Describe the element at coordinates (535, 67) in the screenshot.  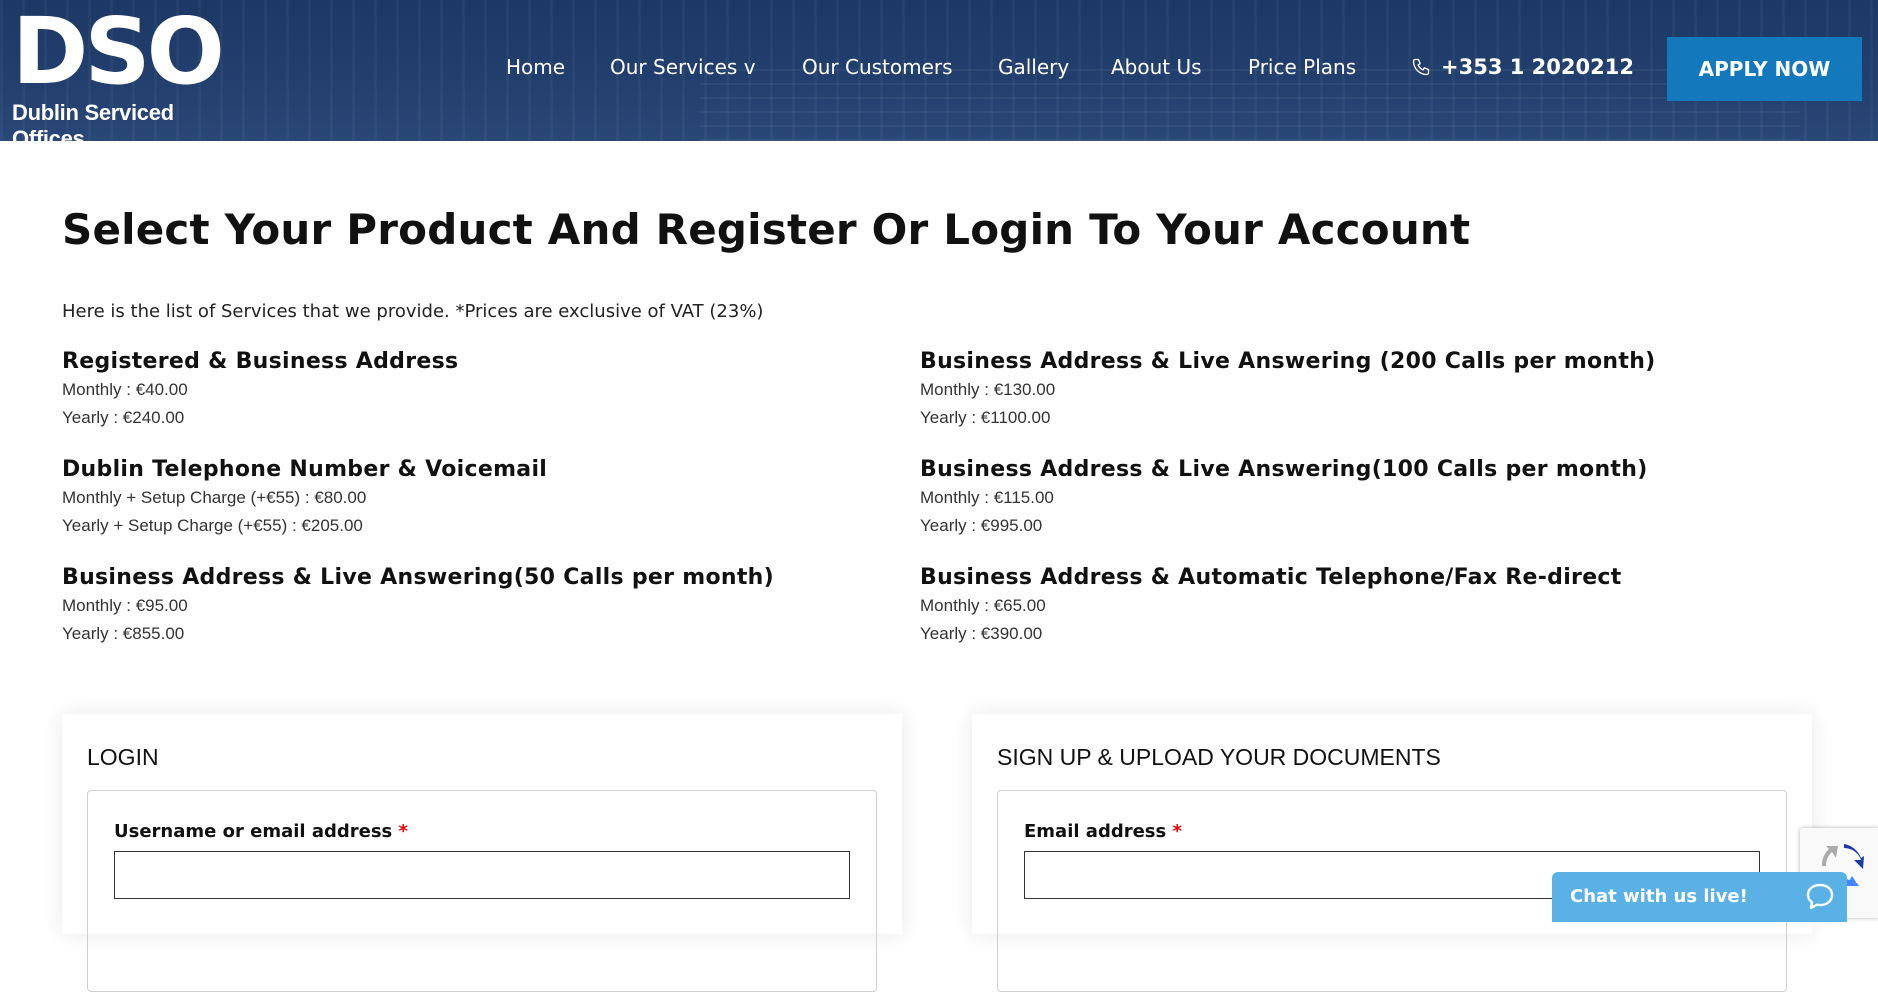
I see `nav-home: Home` at that location.